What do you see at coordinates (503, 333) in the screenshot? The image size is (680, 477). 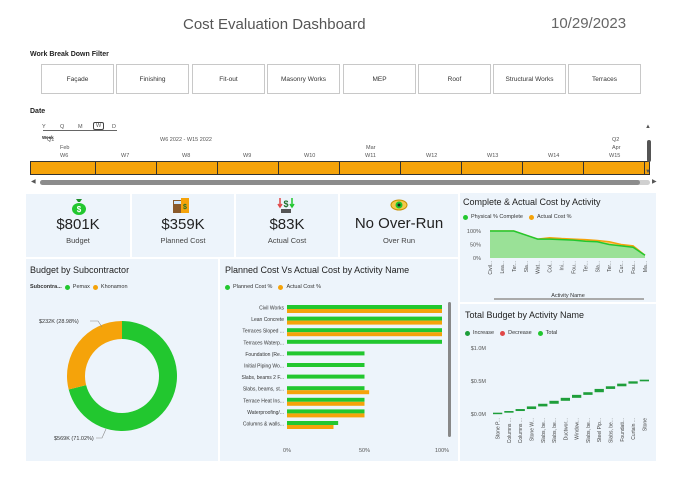 I see `legend-swatch-decrease` at bounding box center [503, 333].